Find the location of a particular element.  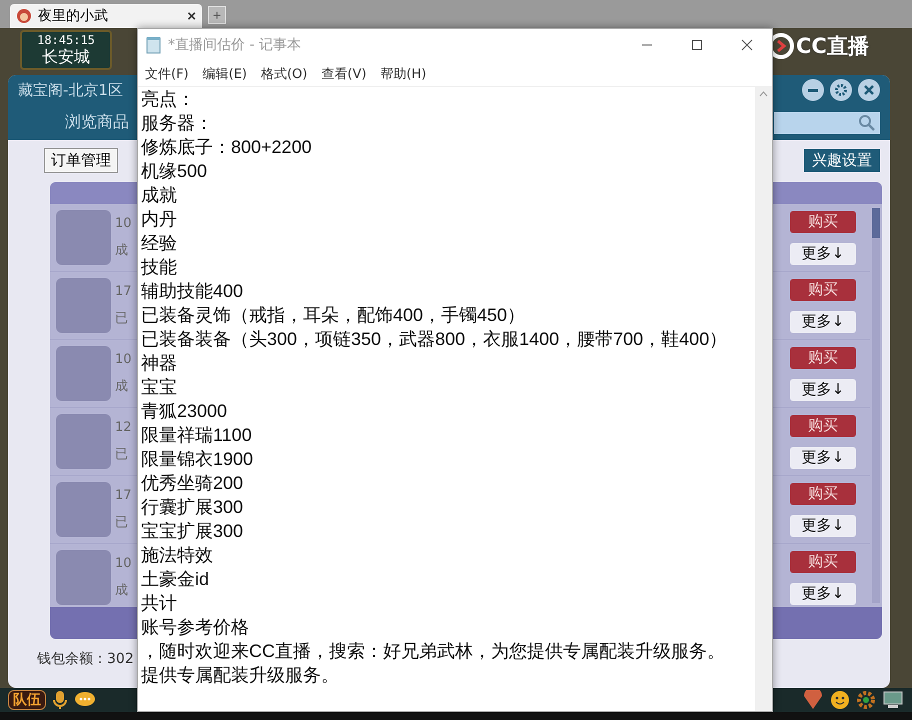

text-line: 辅助技能400 is located at coordinates (192, 291).